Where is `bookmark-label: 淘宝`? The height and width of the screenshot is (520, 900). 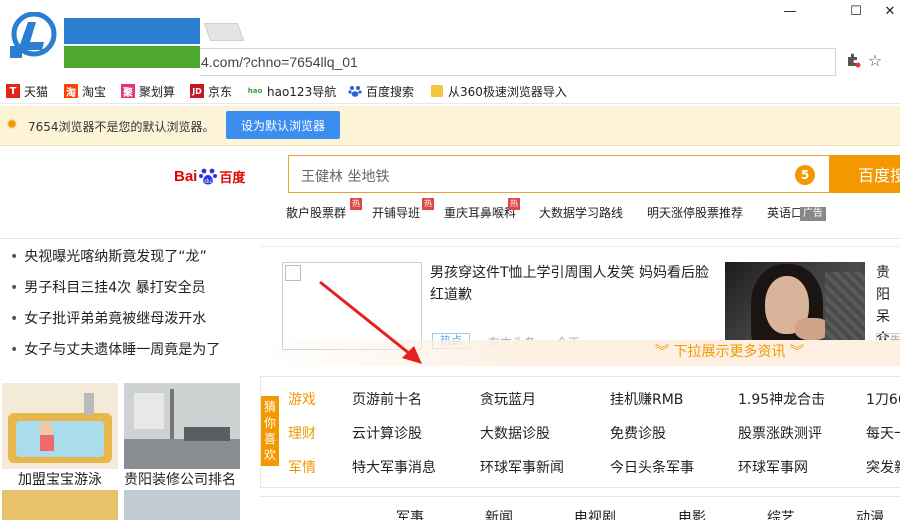 bookmark-label: 淘宝 is located at coordinates (94, 91).